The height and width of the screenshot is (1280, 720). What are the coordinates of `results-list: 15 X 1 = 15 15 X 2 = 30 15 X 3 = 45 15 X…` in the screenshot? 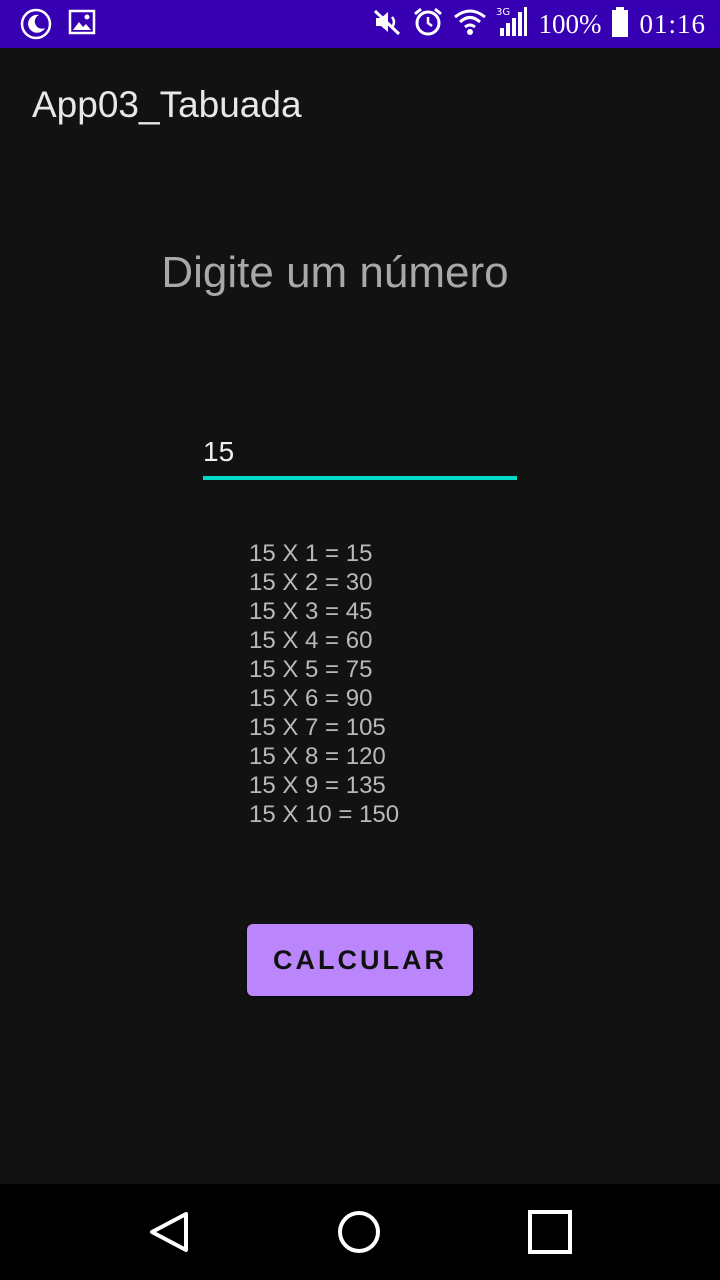 It's located at (324, 684).